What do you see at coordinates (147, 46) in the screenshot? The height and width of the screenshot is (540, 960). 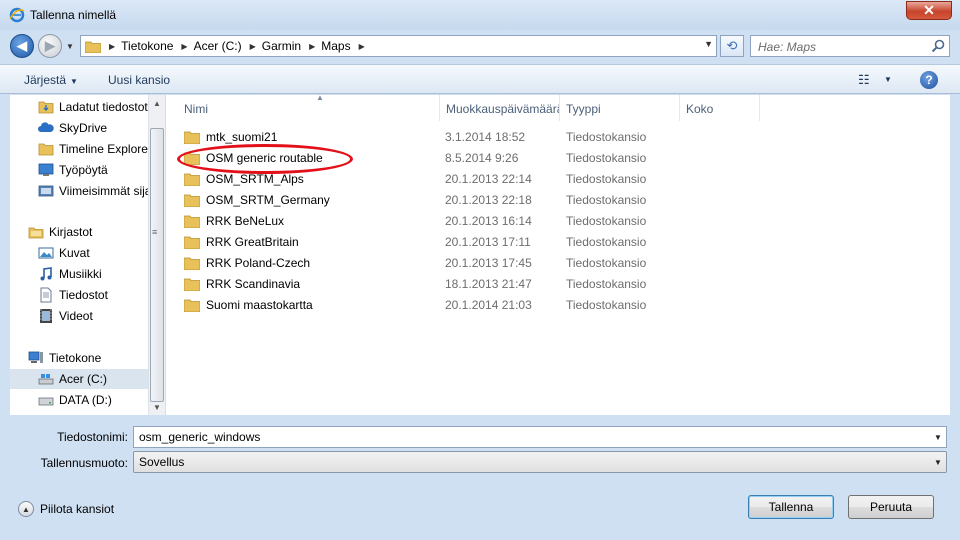 I see `breadcrumb-tietokone: Tietokone` at bounding box center [147, 46].